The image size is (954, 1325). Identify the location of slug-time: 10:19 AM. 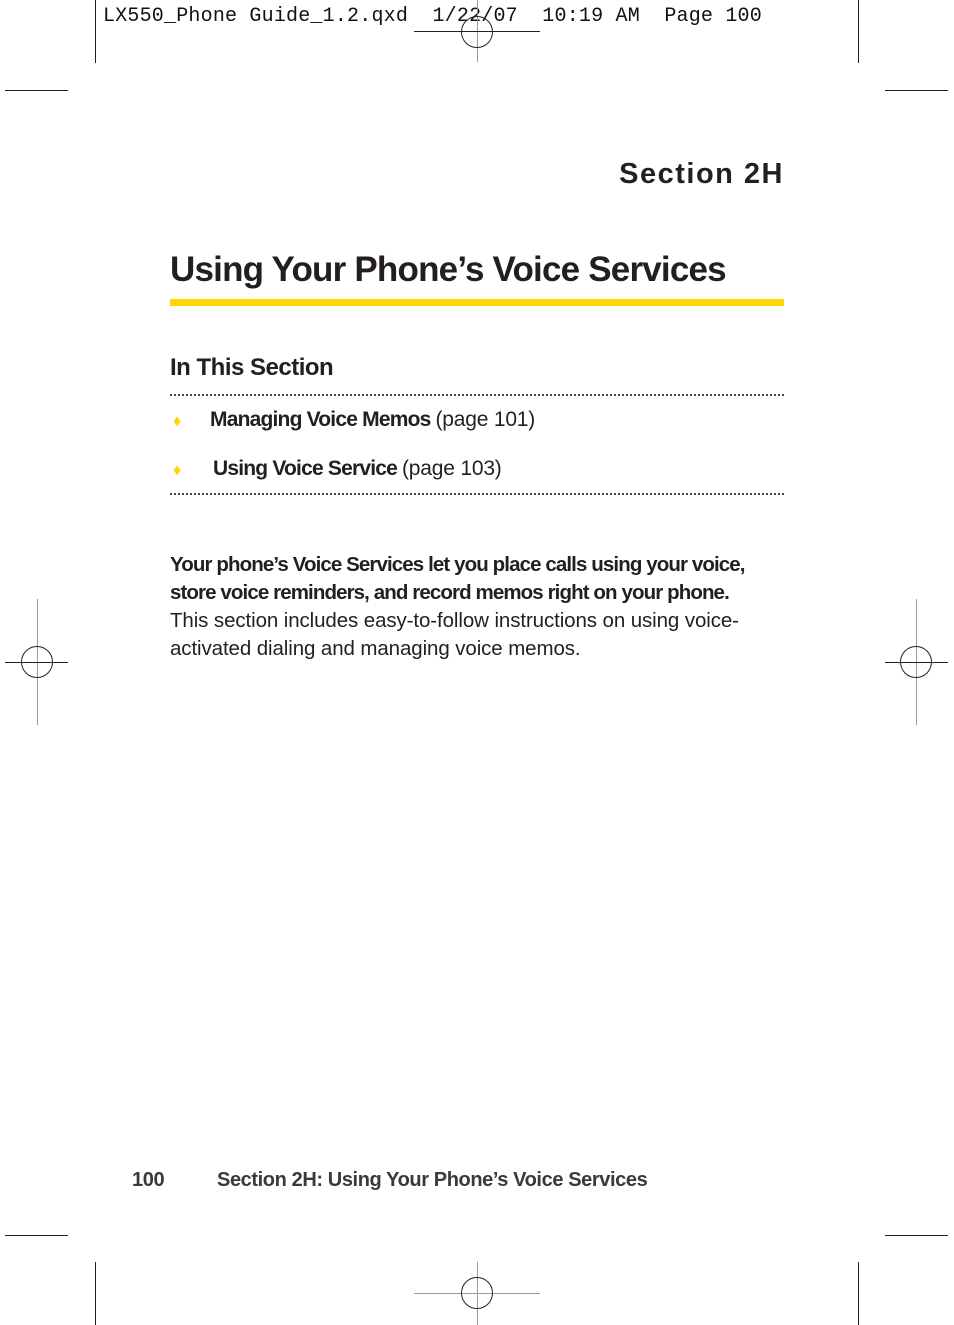
(591, 16).